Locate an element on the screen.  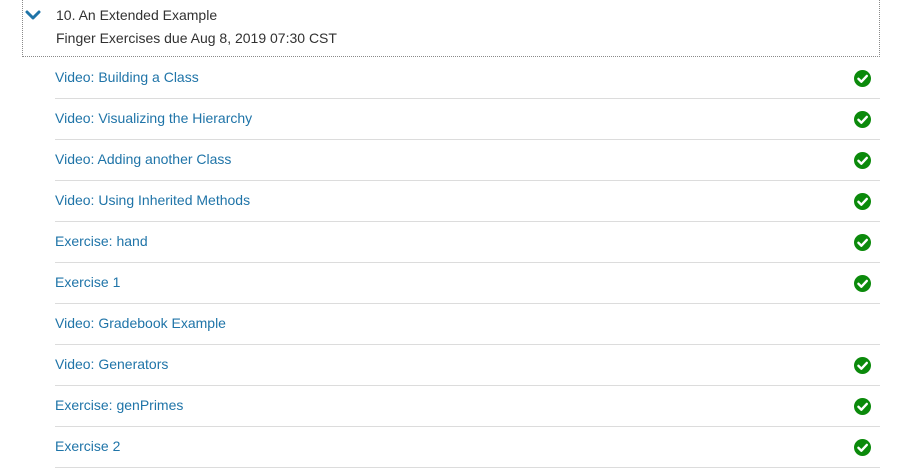
subsection-link: Exercise: hand is located at coordinates (101, 241).